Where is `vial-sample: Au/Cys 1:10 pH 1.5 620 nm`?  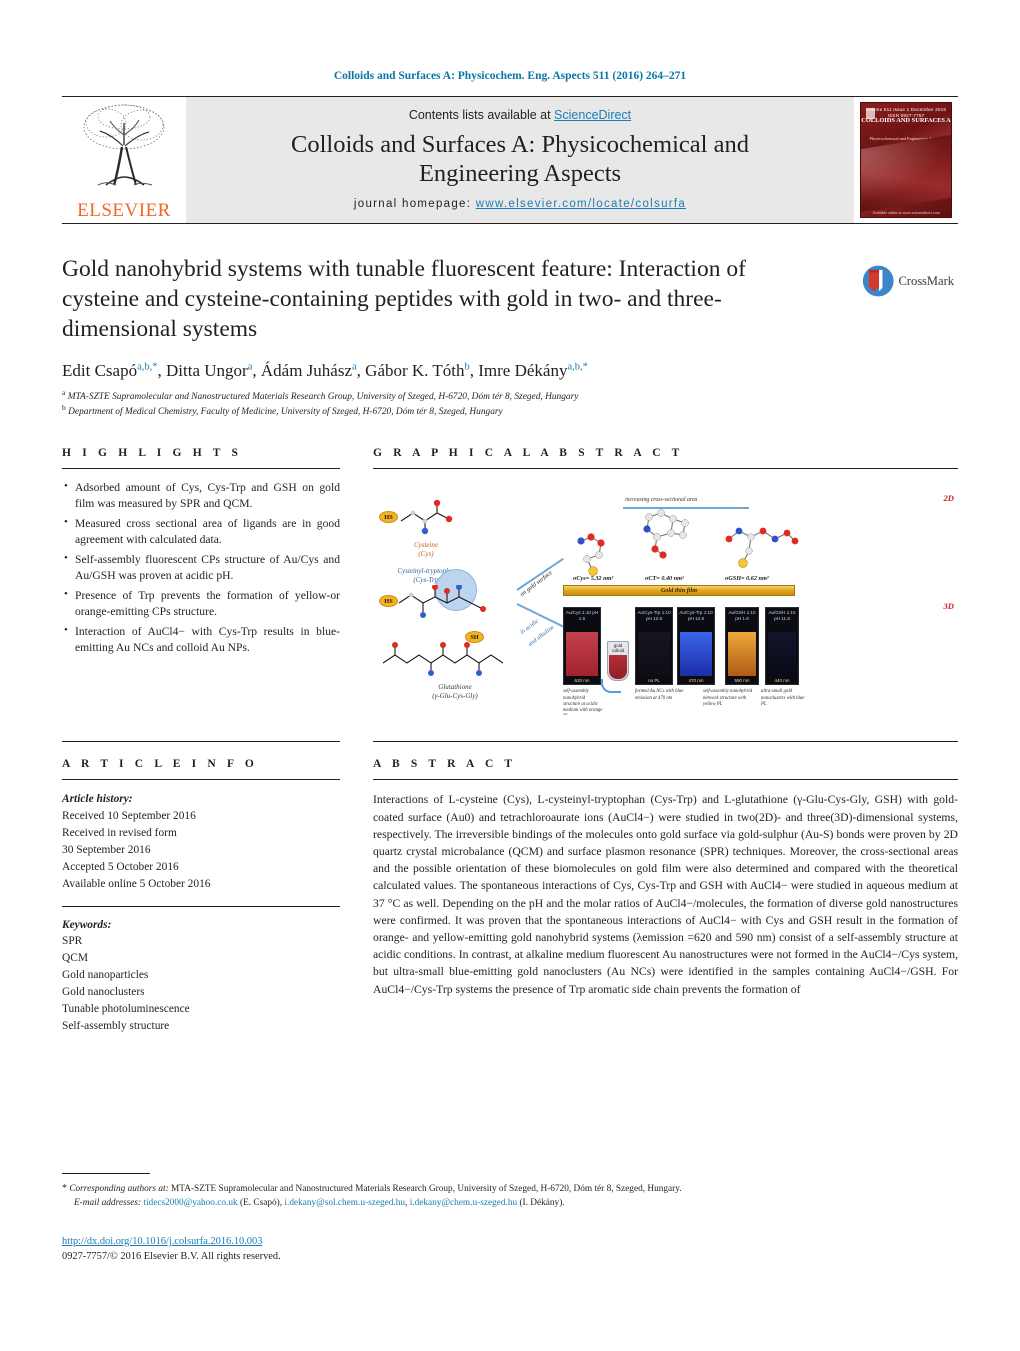
vial-sample: Au/Cys 1:10 pH 1.5 620 nm is located at coordinates (582, 646).